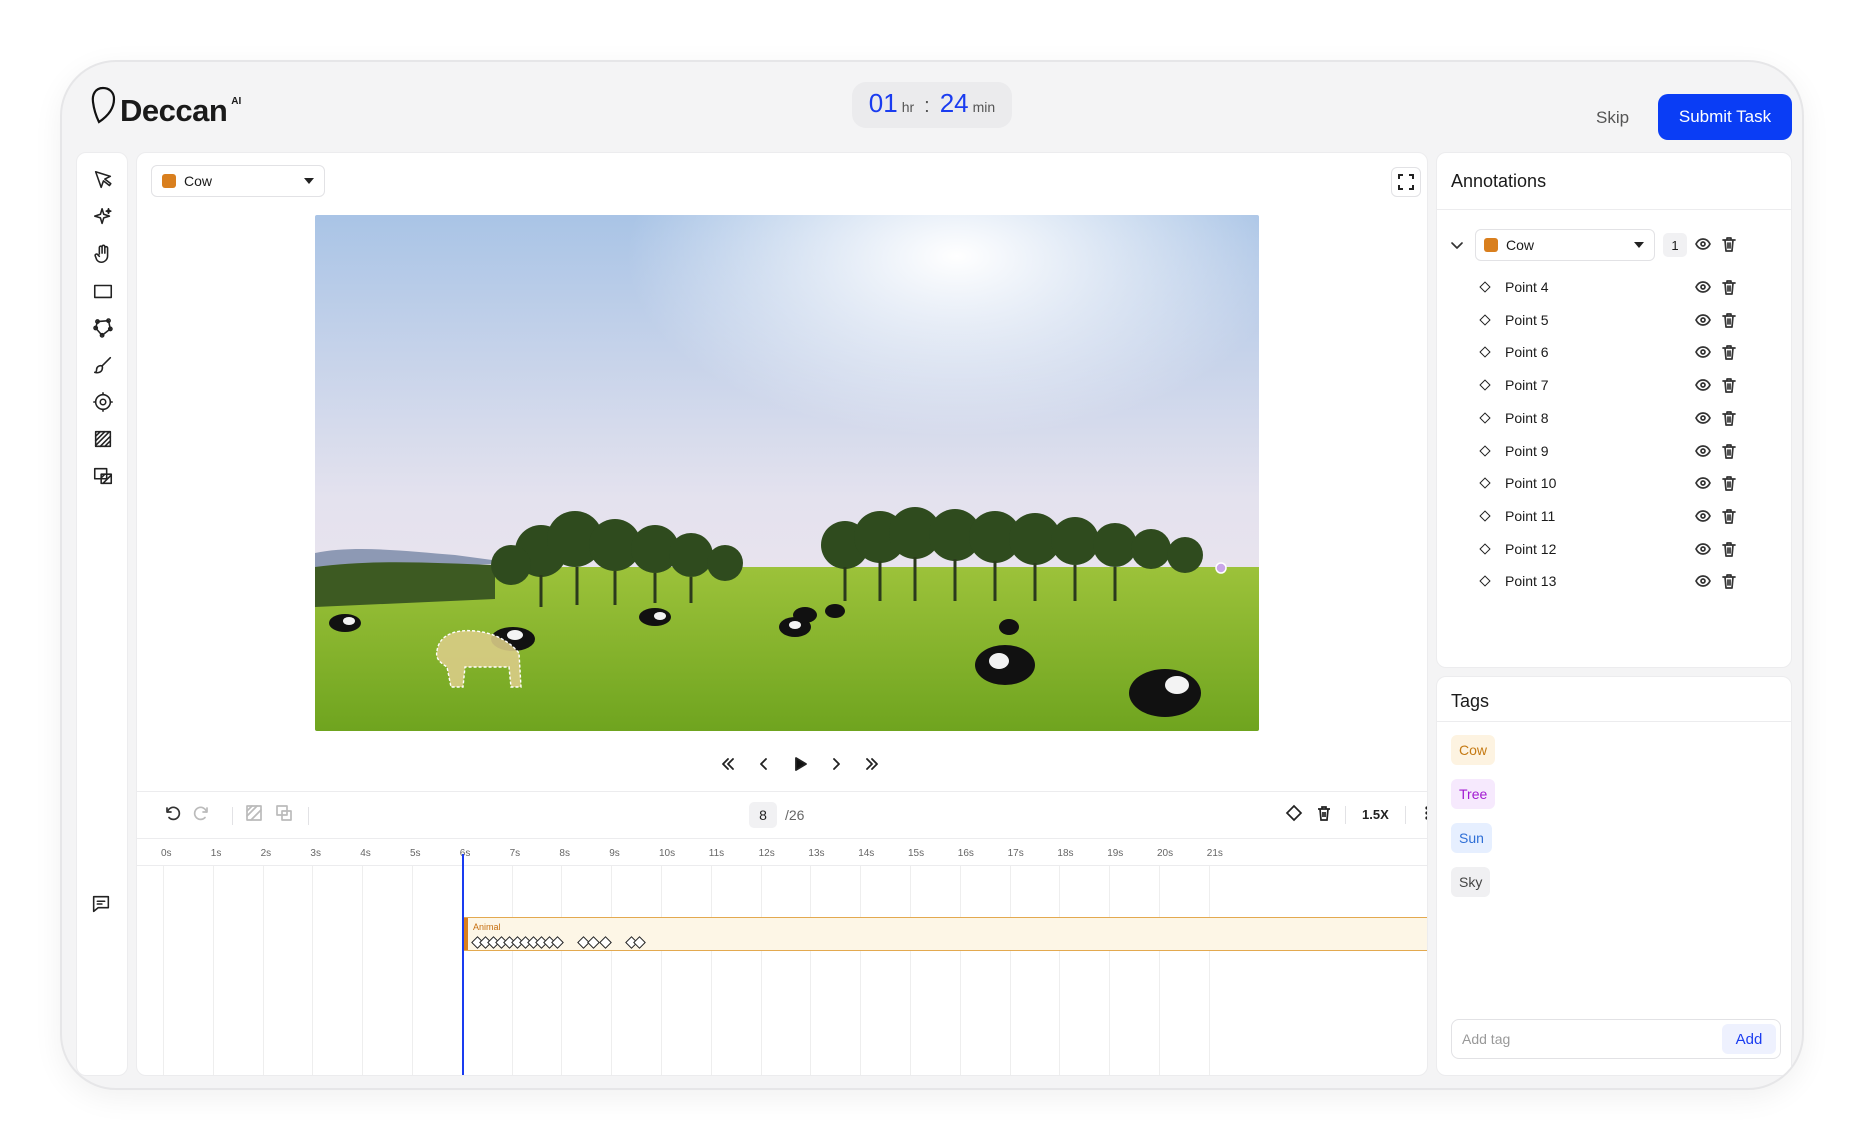 The height and width of the screenshot is (1147, 1862). What do you see at coordinates (103, 217) in the screenshot?
I see `magic-sparkle-icon` at bounding box center [103, 217].